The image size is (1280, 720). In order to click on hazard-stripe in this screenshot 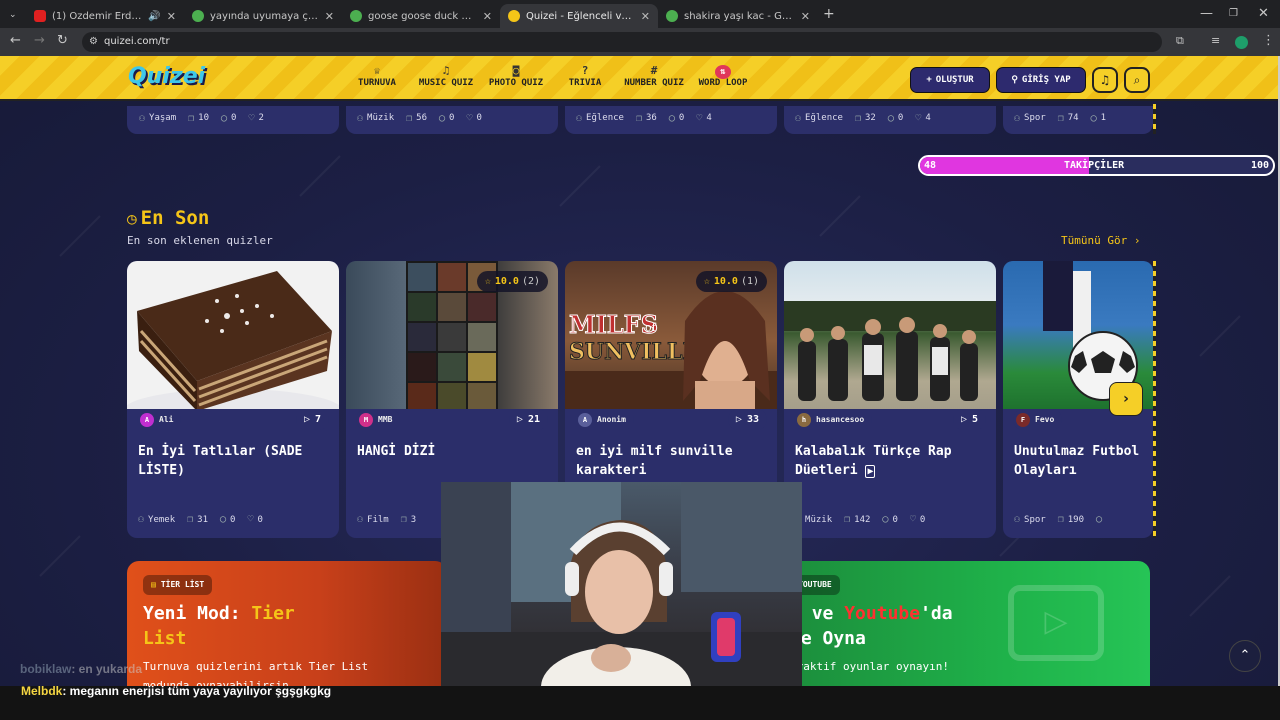, I will do `click(1154, 119)`.